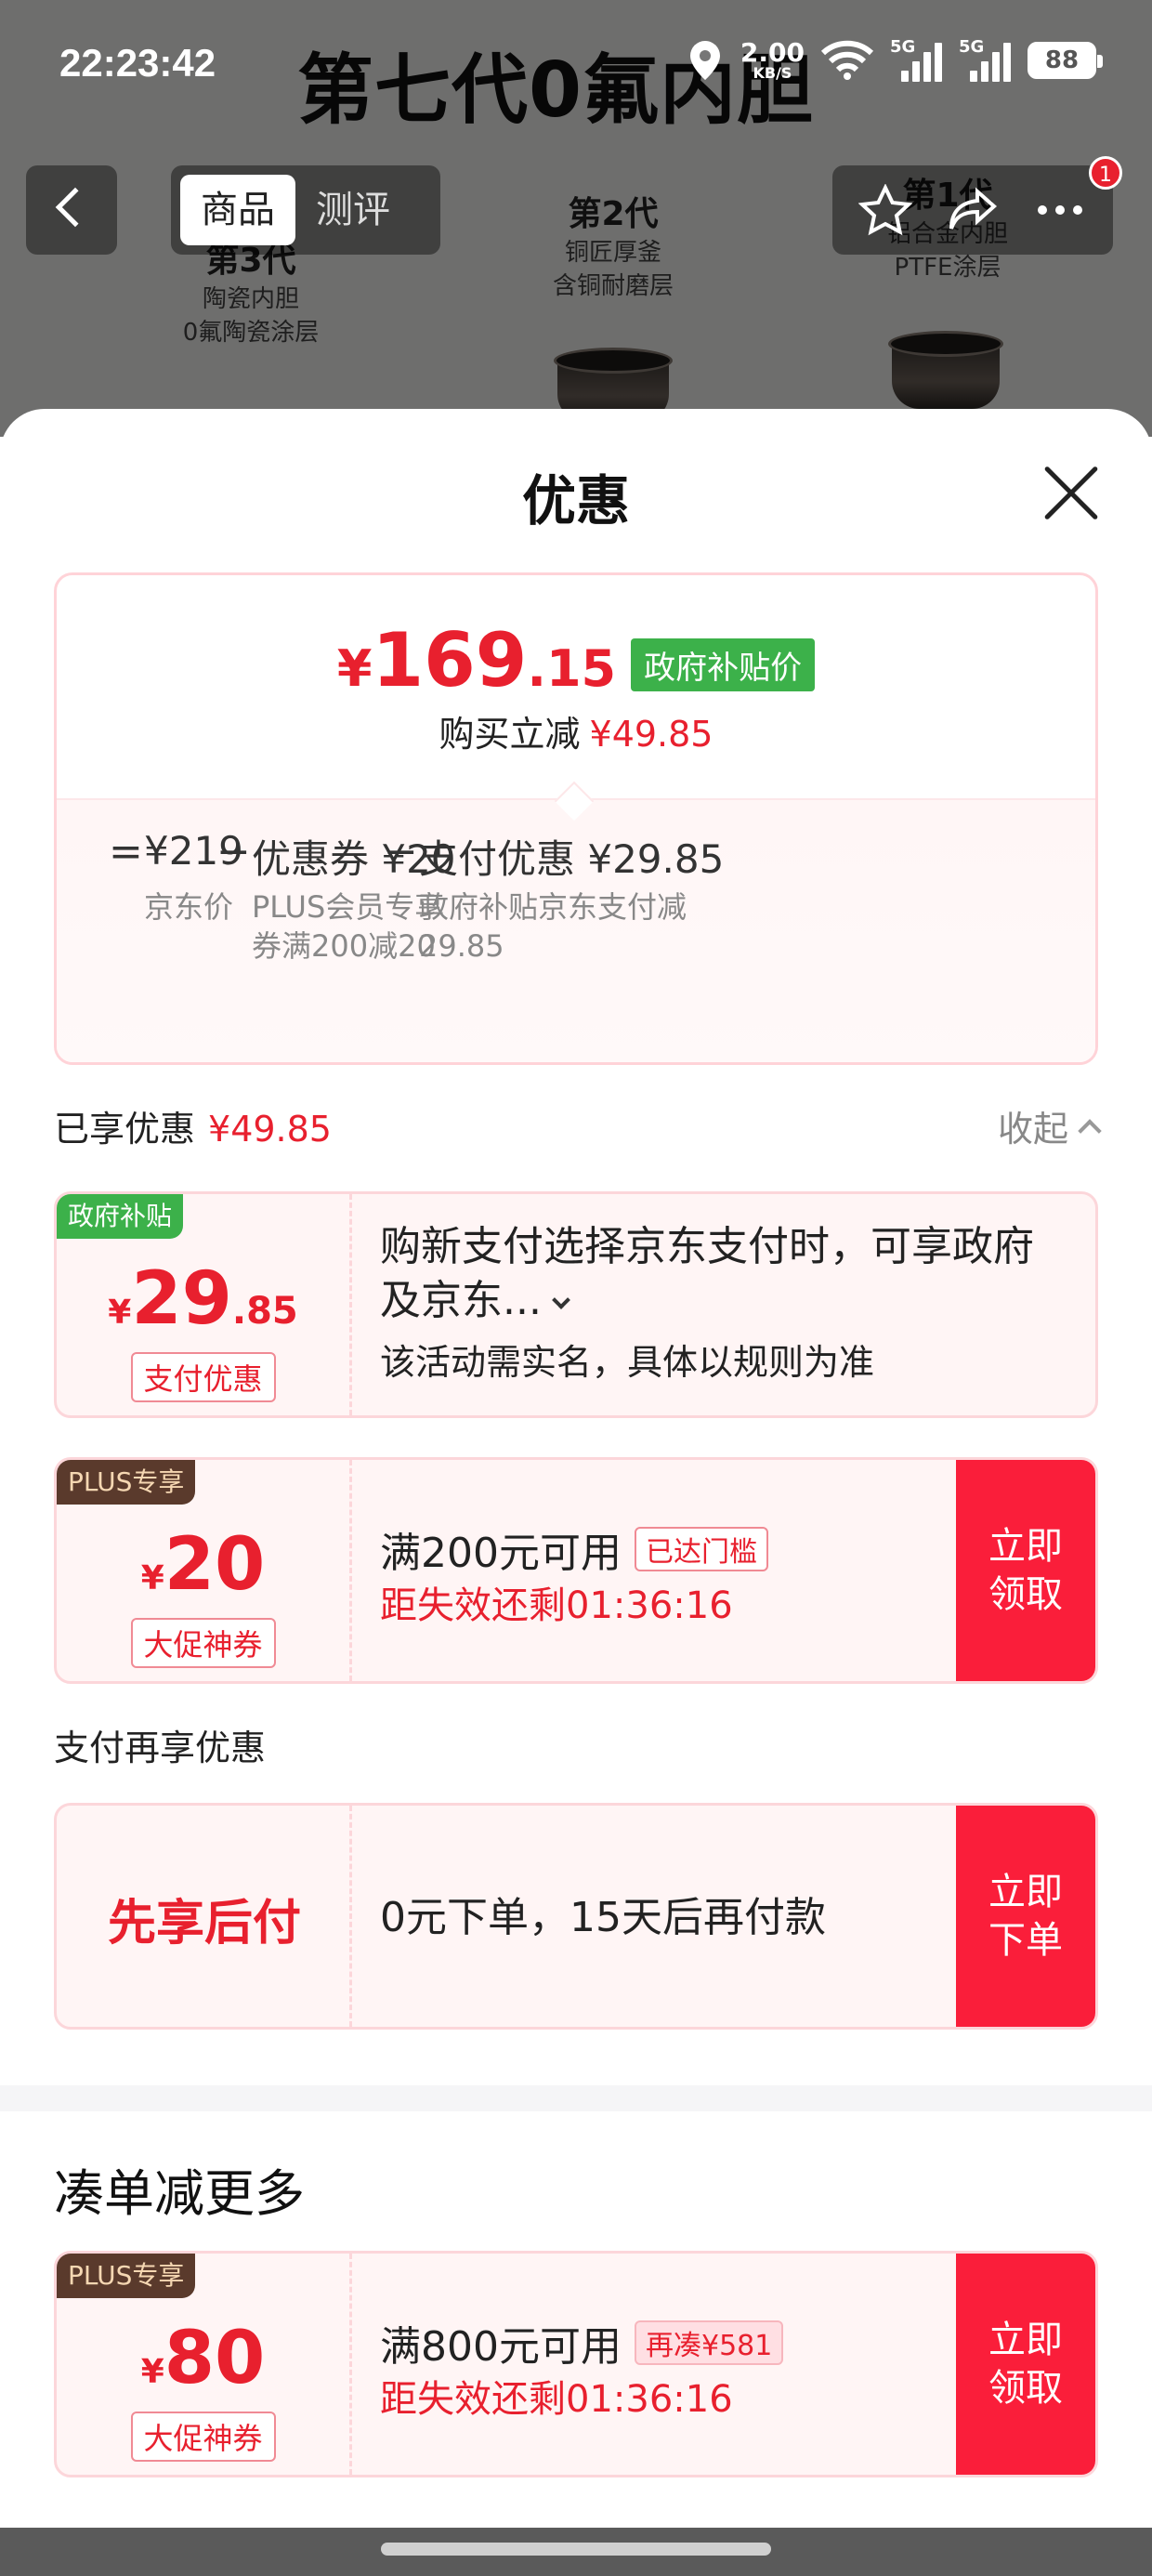 This screenshot has width=1152, height=2576. What do you see at coordinates (1025, 1916) in the screenshot?
I see `order-now-button: 立即下单` at bounding box center [1025, 1916].